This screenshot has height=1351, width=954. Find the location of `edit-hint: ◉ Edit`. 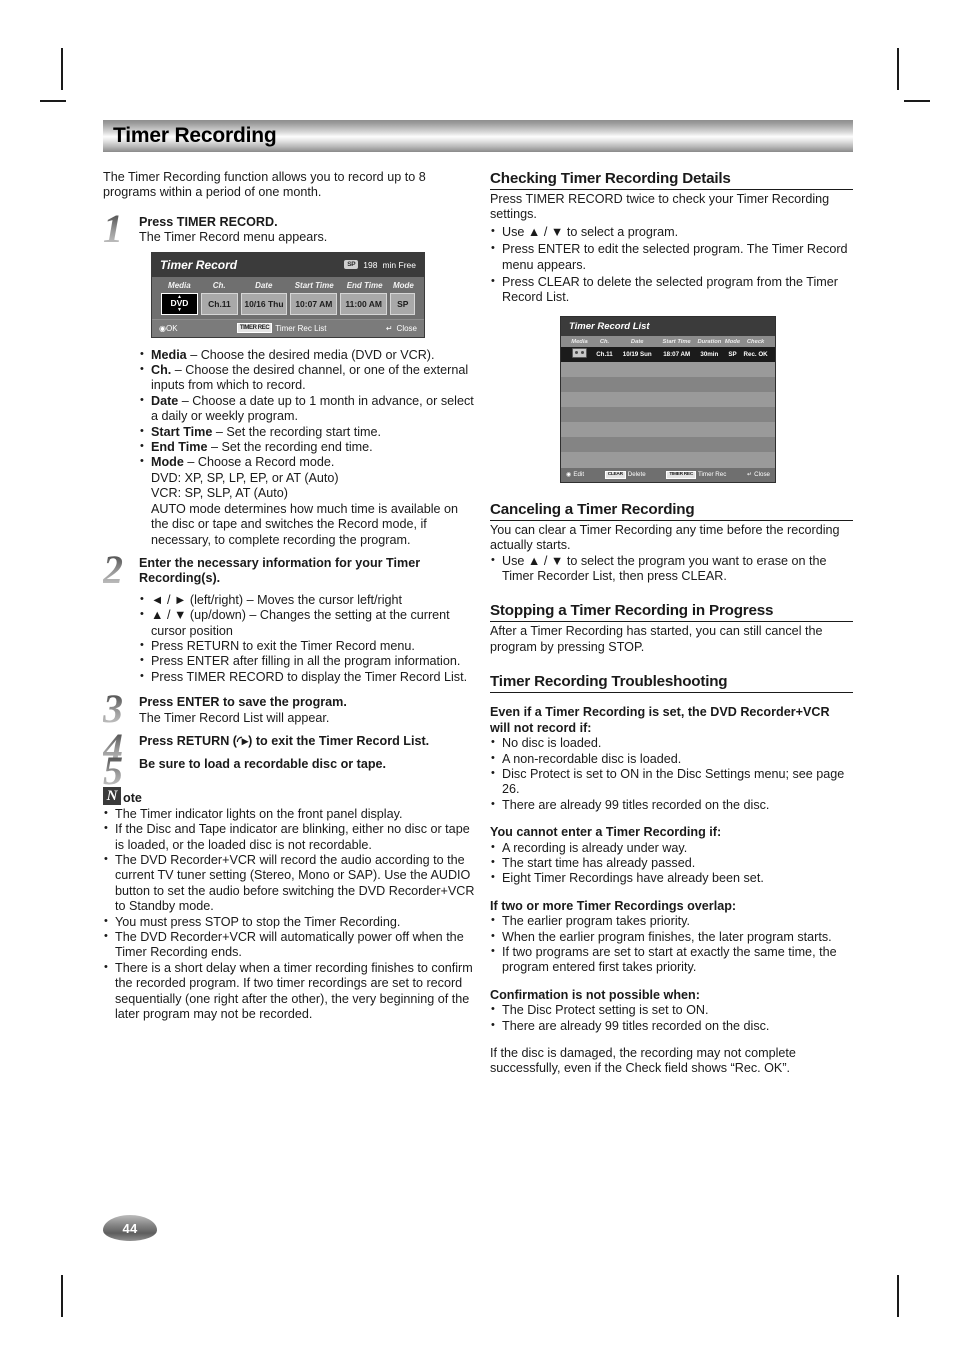

edit-hint: ◉ Edit is located at coordinates (575, 474).